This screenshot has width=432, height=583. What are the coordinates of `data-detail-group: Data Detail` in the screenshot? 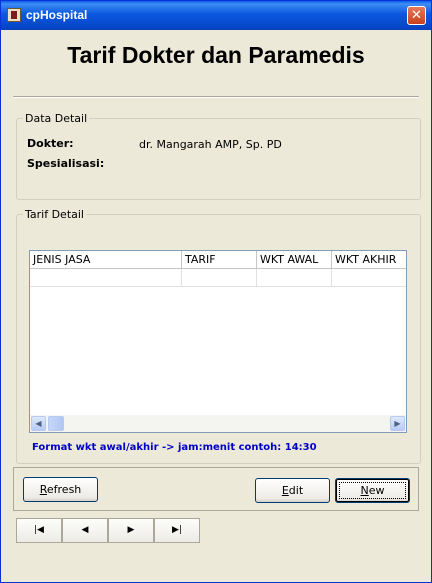 It's located at (218, 156).